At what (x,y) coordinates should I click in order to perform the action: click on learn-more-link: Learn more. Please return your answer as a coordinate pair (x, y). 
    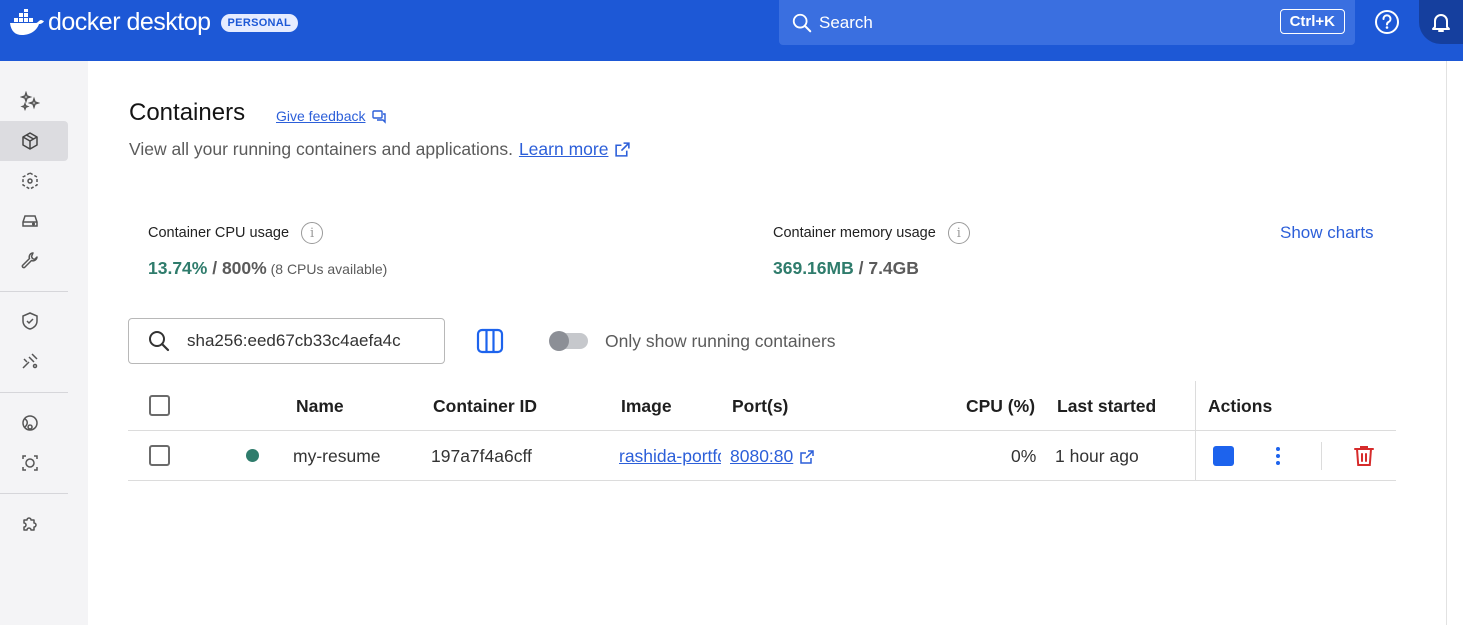
    Looking at the image, I should click on (564, 149).